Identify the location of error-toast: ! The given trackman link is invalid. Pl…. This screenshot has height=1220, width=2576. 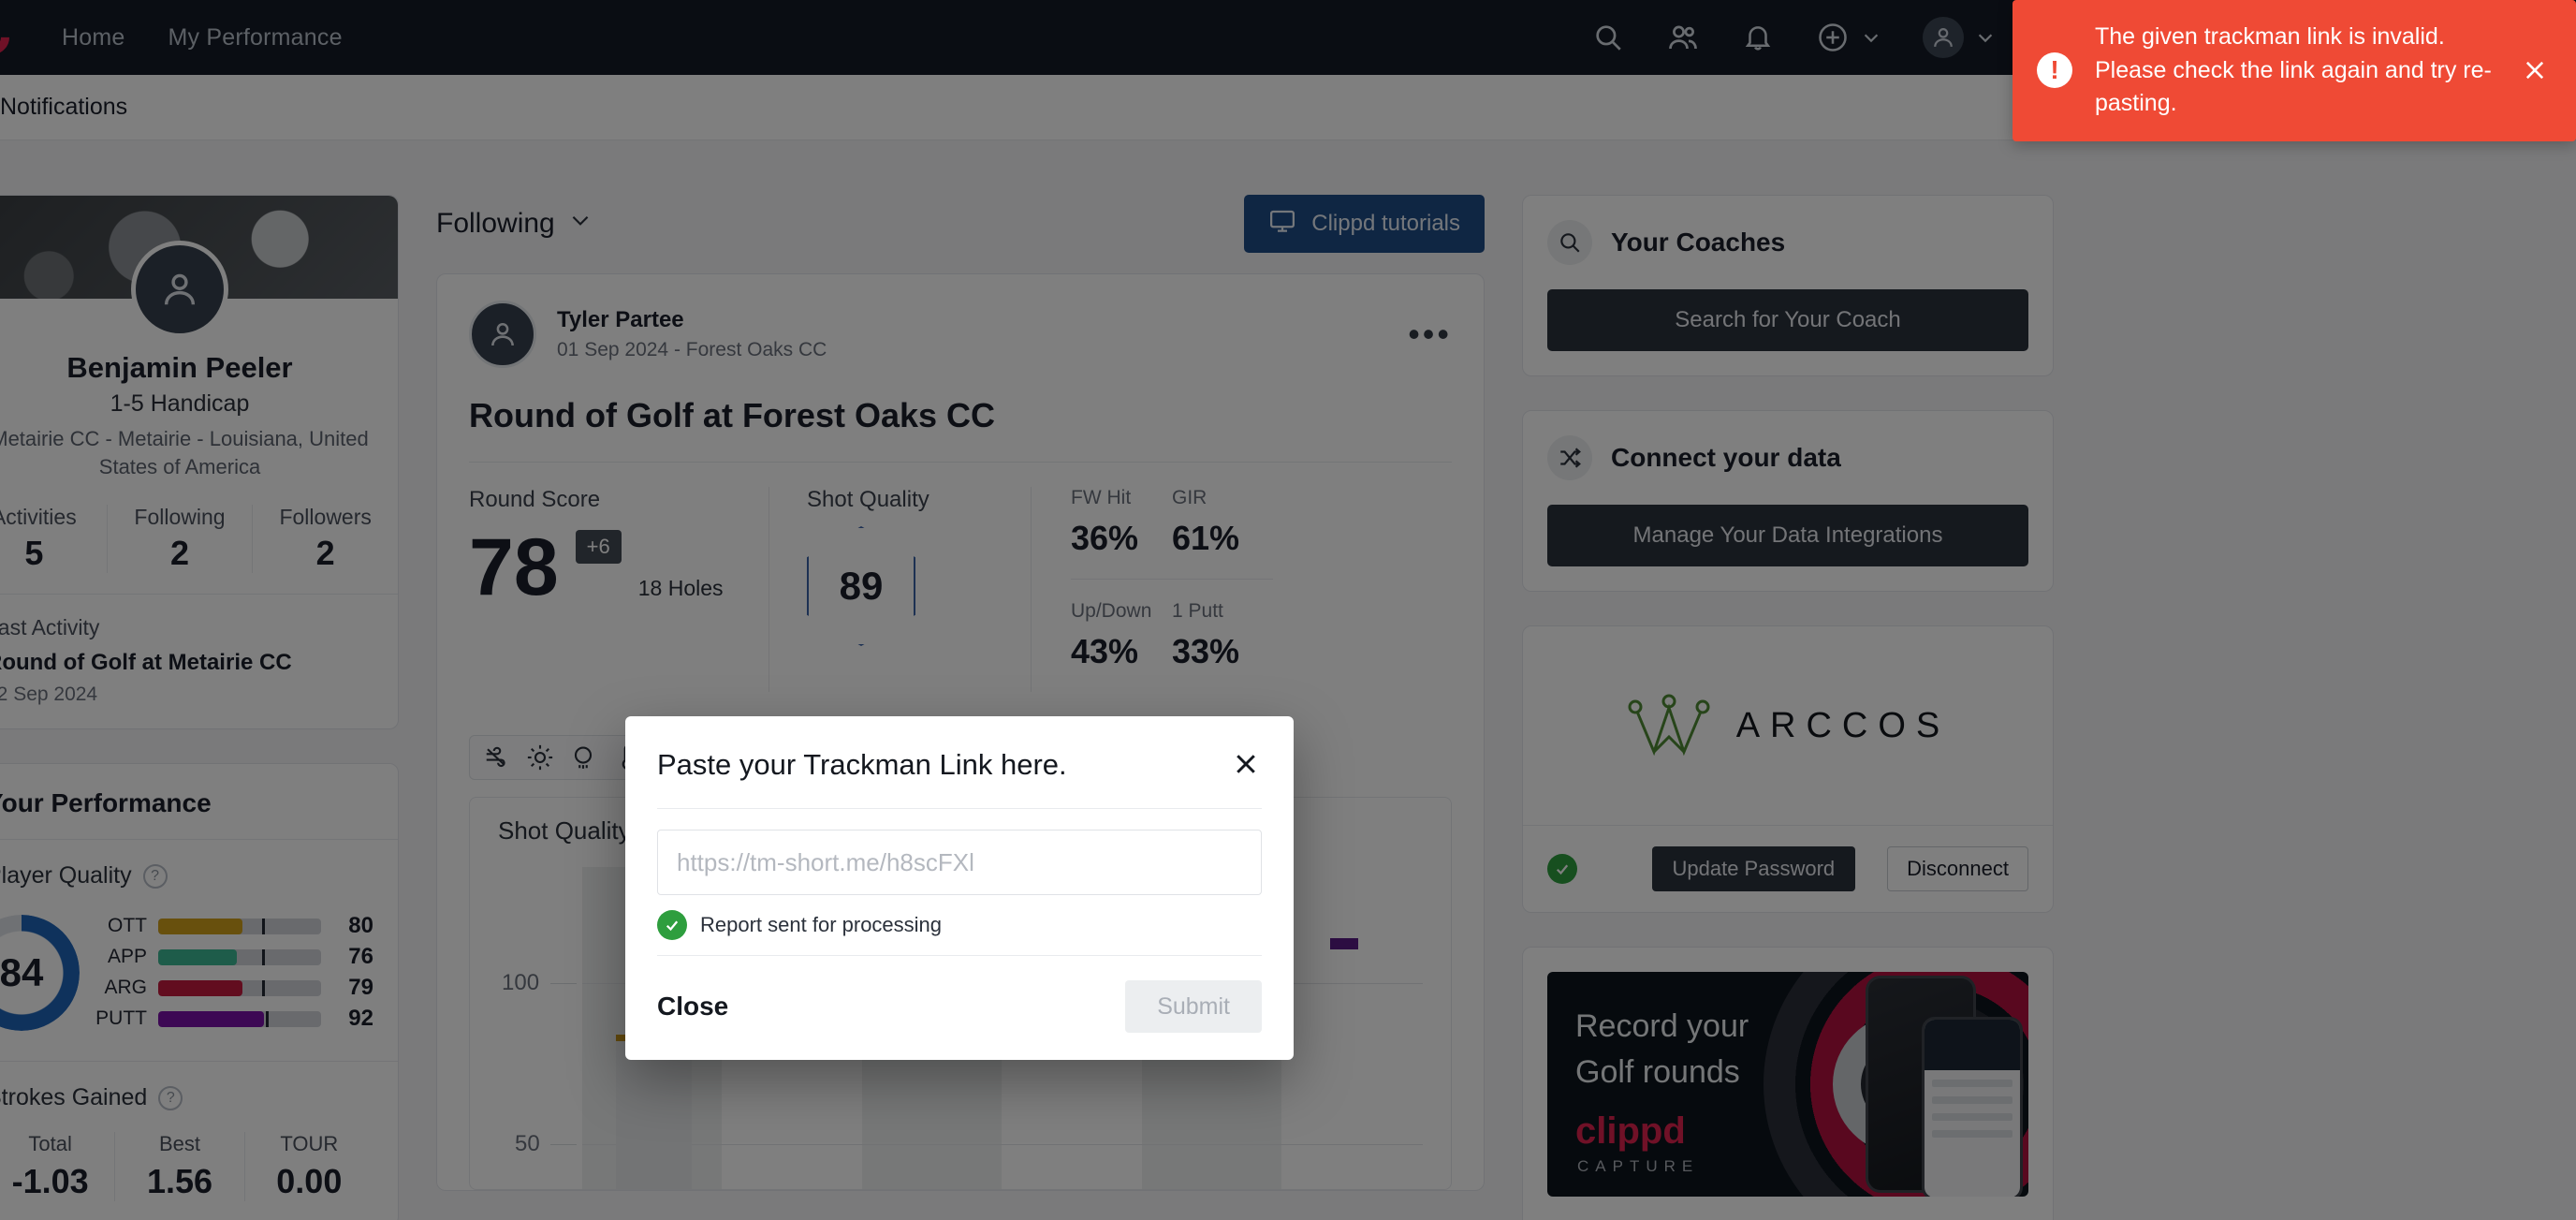
(2294, 70).